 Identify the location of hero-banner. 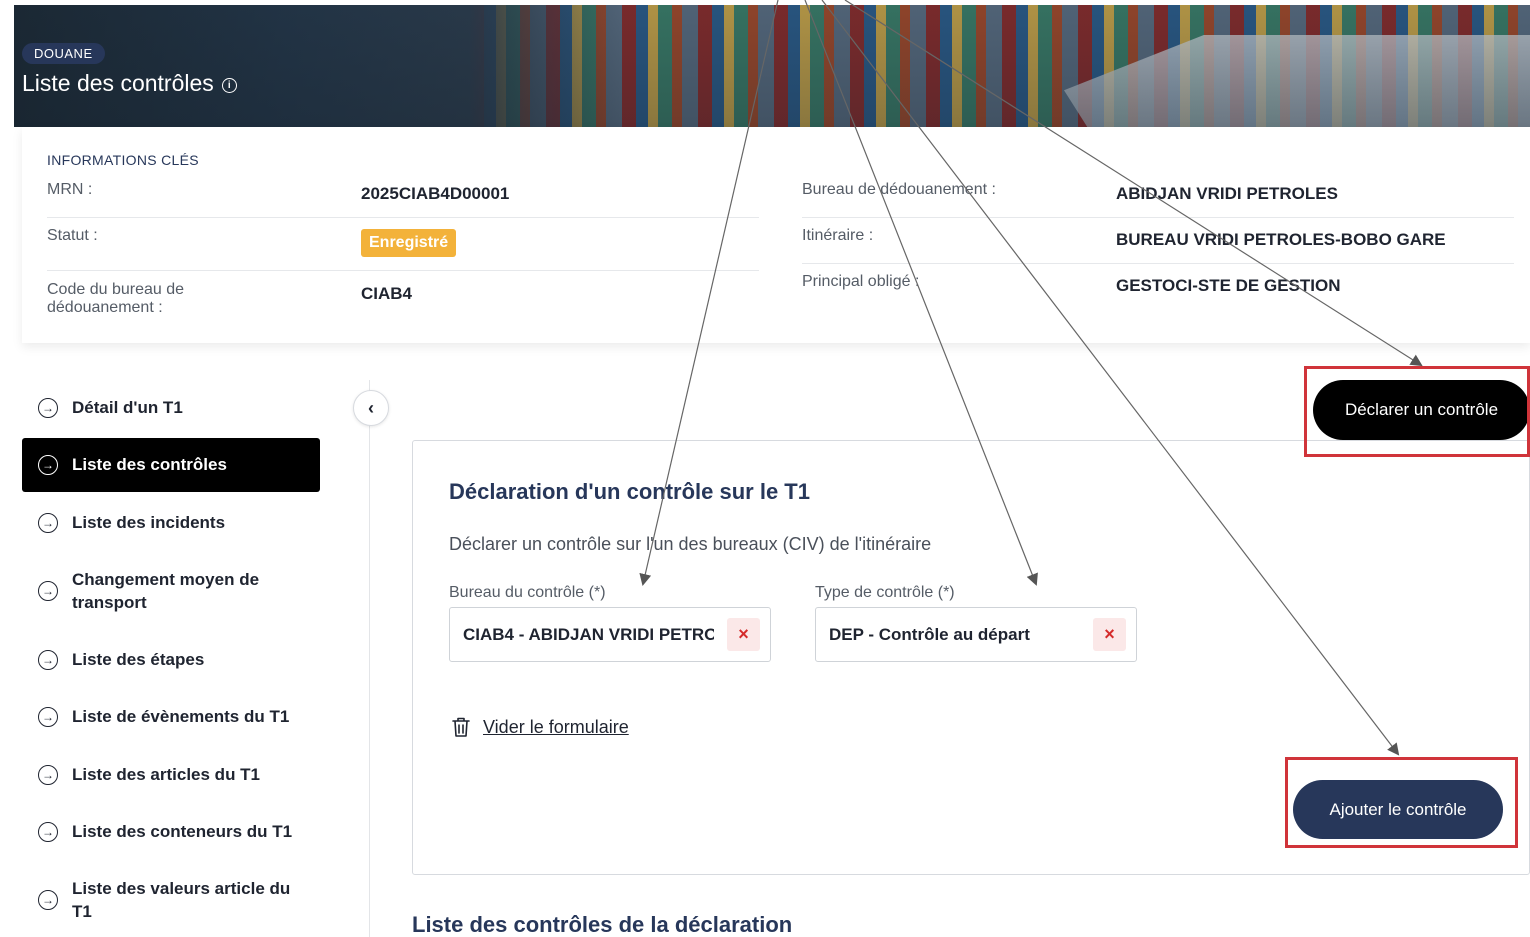
(772, 66).